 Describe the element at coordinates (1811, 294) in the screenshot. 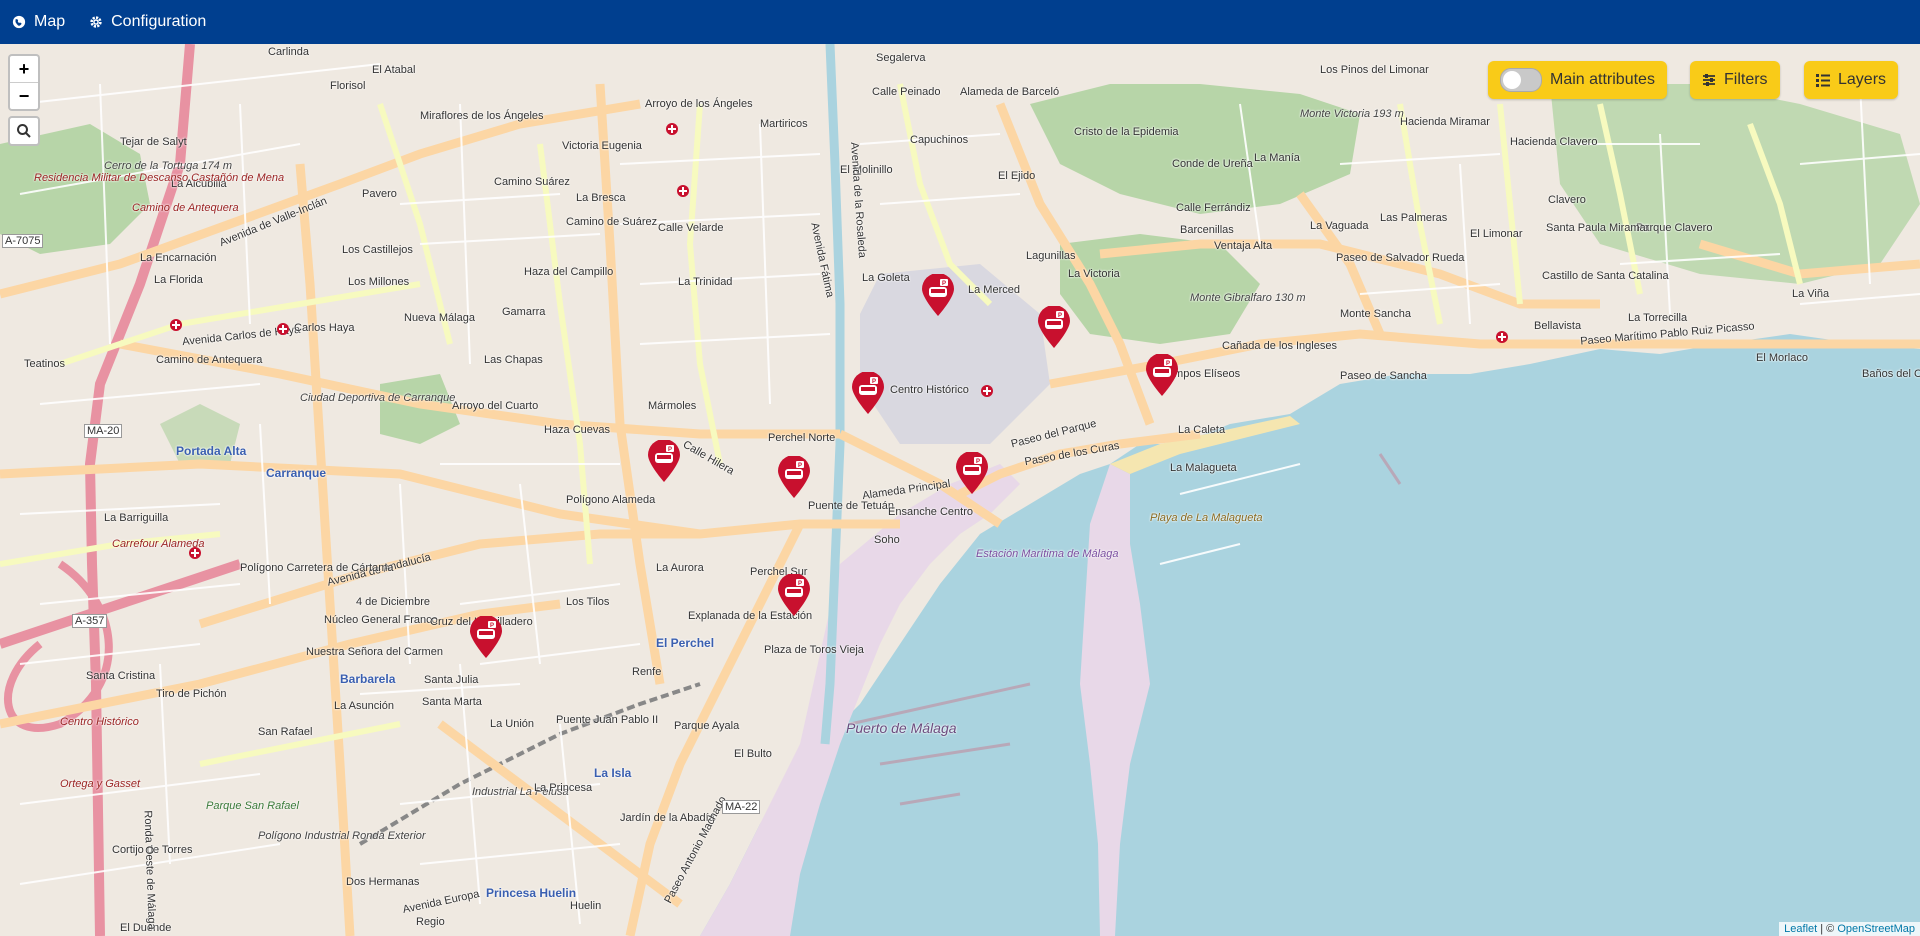

I see `label-la-vina: La Viña` at that location.